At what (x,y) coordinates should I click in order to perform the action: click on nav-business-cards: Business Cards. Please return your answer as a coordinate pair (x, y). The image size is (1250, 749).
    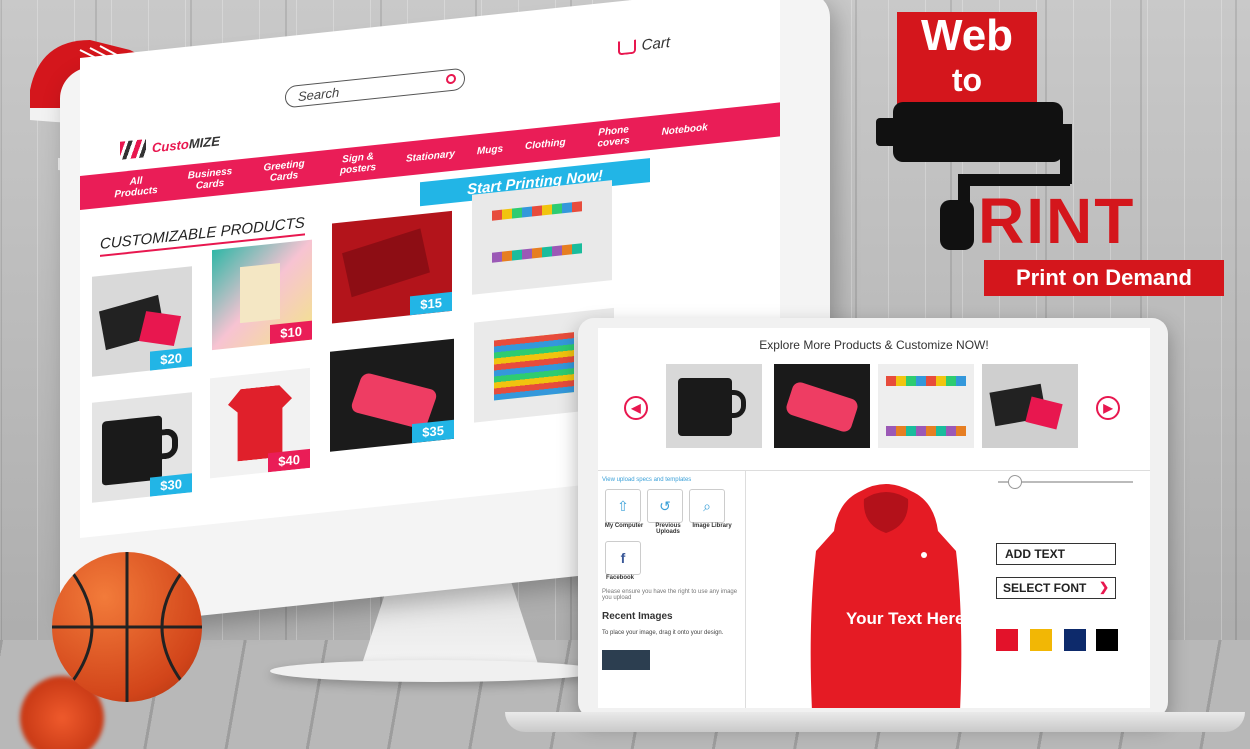
    Looking at the image, I should click on (210, 179).